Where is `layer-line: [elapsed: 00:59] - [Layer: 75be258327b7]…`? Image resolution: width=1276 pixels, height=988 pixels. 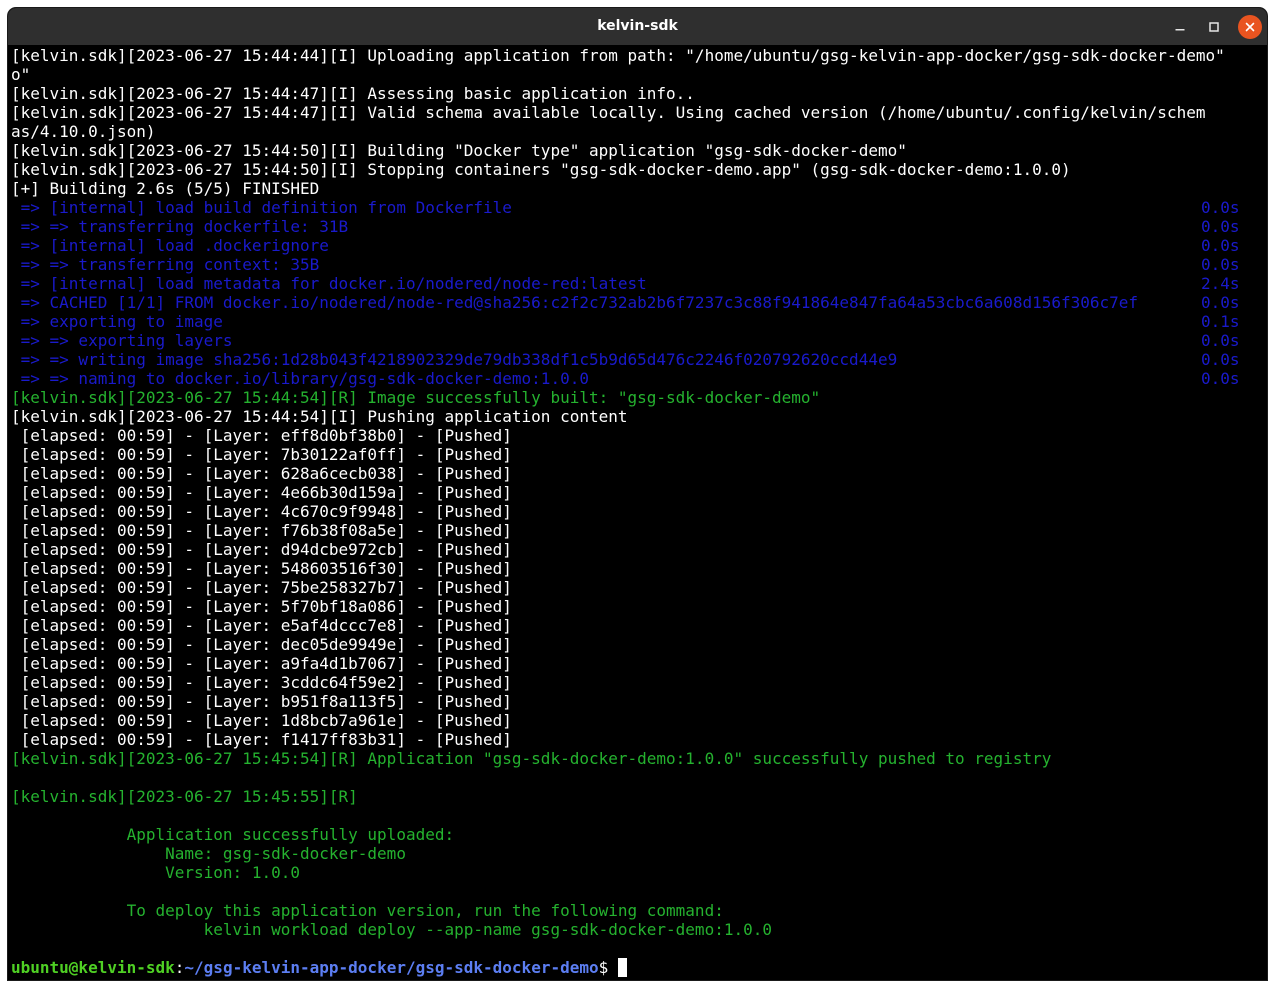 layer-line: [elapsed: 00:59] - [Layer: 75be258327b7]… is located at coordinates (261, 587).